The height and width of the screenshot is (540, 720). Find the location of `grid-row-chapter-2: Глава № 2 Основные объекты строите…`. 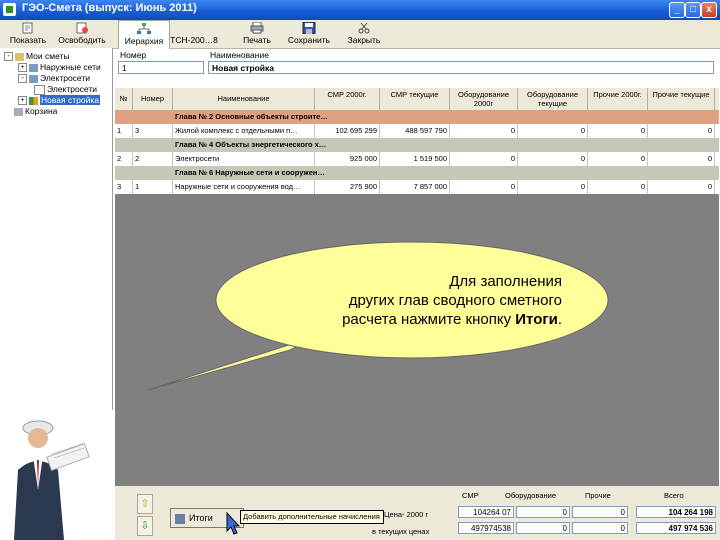

grid-row-chapter-2: Глава № 2 Основные объекты строите… is located at coordinates (417, 117).